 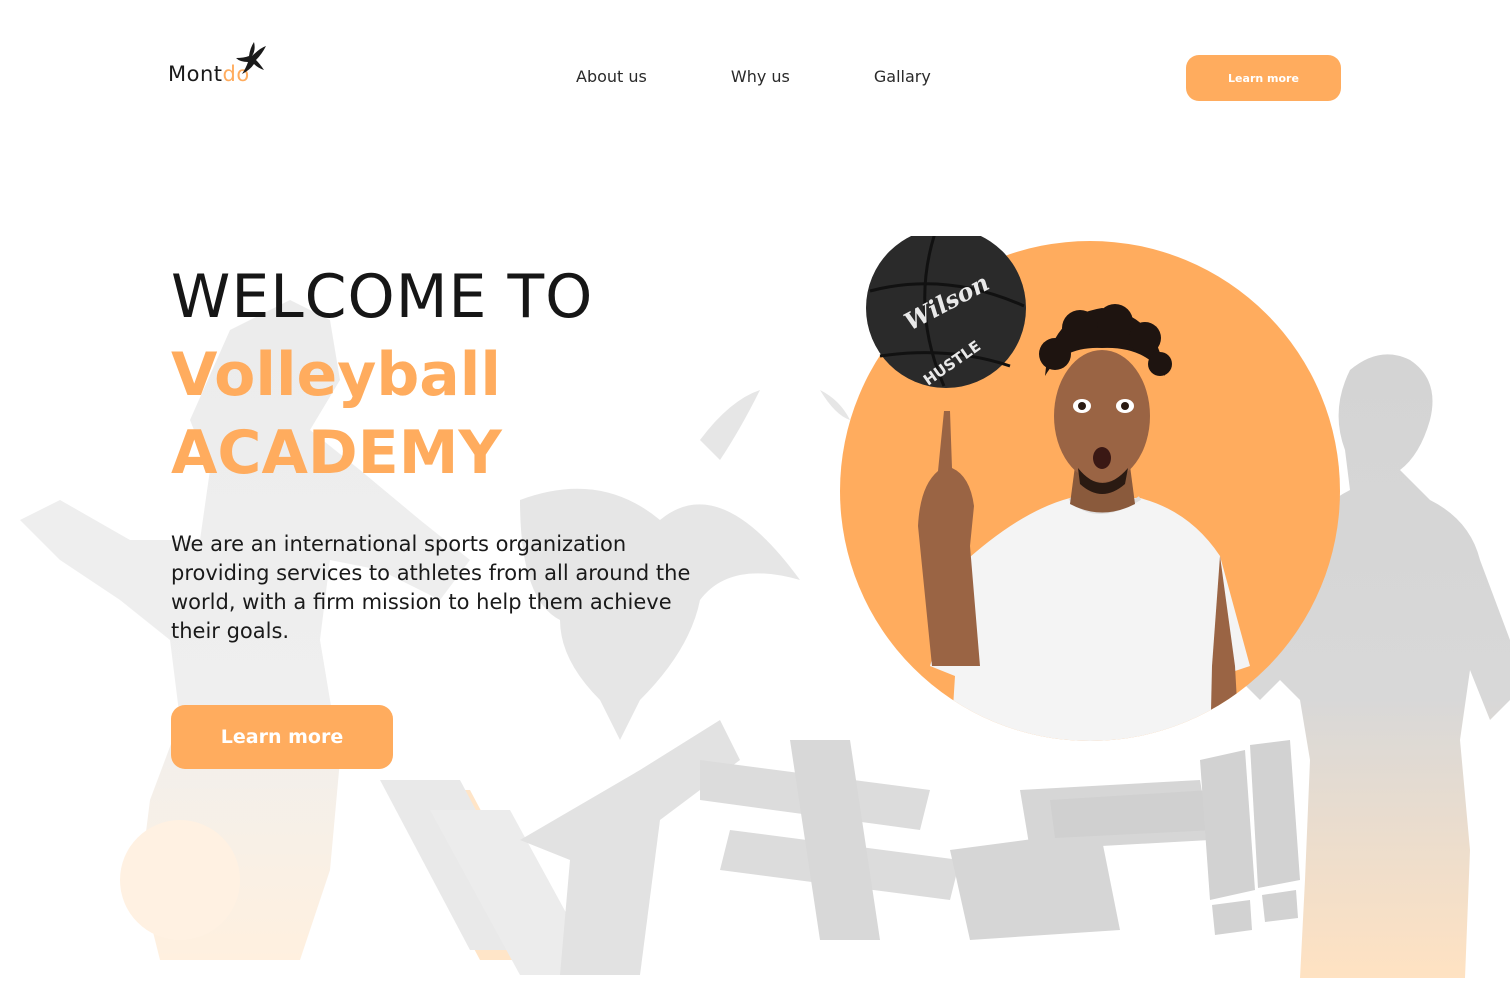 I want to click on hero-title-line-1: WELCOME TO, so click(x=382, y=297).